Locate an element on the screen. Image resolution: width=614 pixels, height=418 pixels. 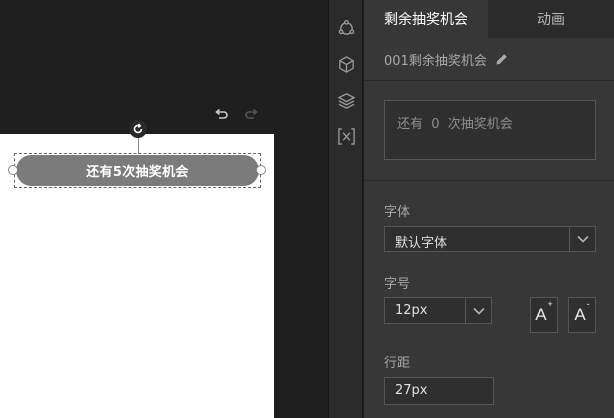
pencil-icon is located at coordinates (501, 58).